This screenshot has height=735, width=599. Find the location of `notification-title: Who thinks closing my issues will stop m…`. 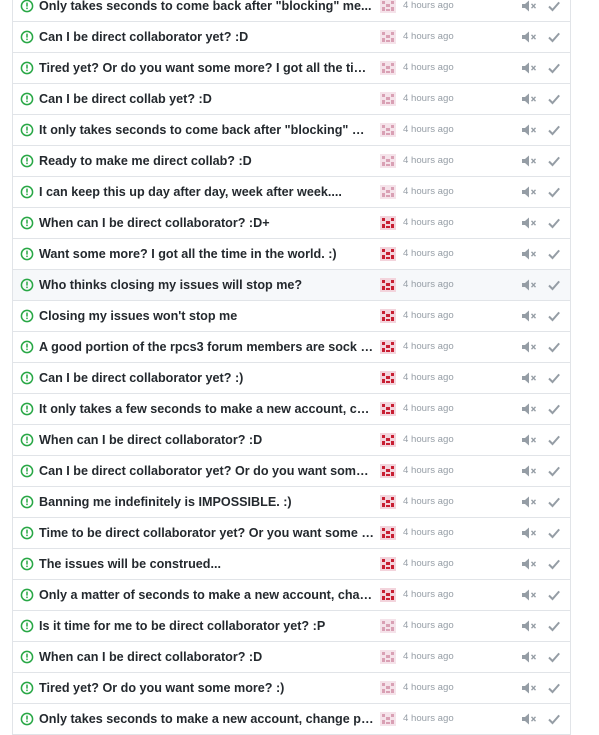

notification-title: Who thinks closing my issues will stop m… is located at coordinates (206, 285).